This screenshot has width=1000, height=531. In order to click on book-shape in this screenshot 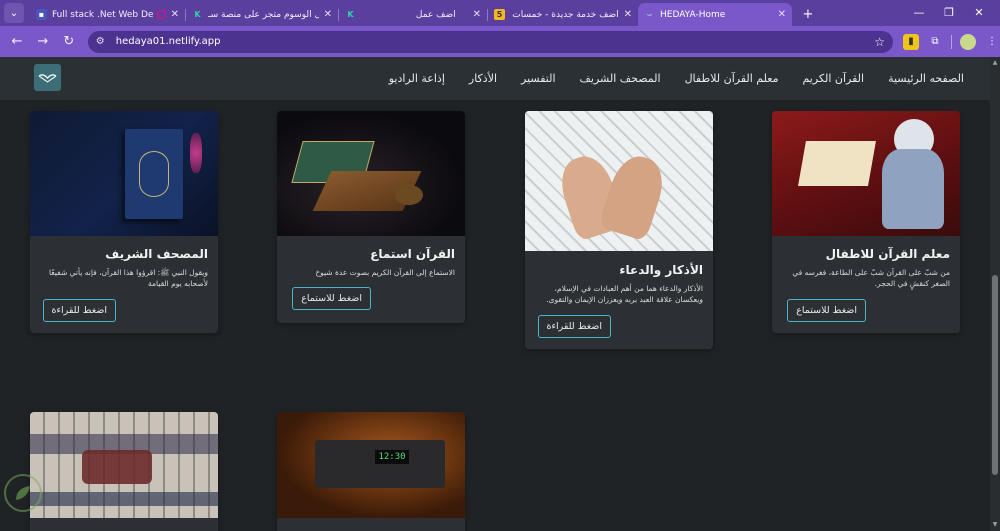, I will do `click(154, 174)`.